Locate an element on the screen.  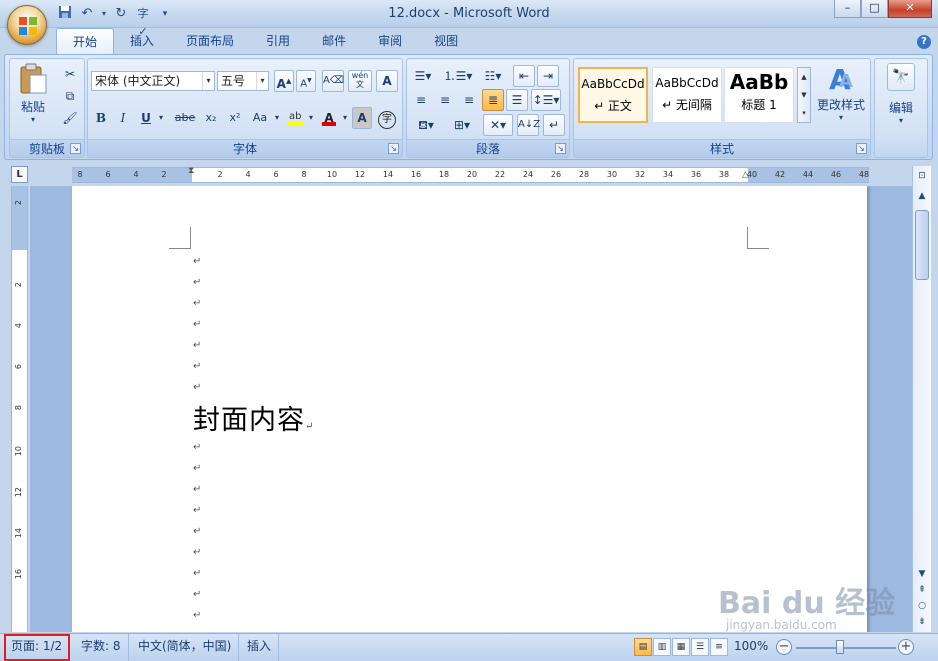
web-layout-icon: ▦ is located at coordinates (681, 647).